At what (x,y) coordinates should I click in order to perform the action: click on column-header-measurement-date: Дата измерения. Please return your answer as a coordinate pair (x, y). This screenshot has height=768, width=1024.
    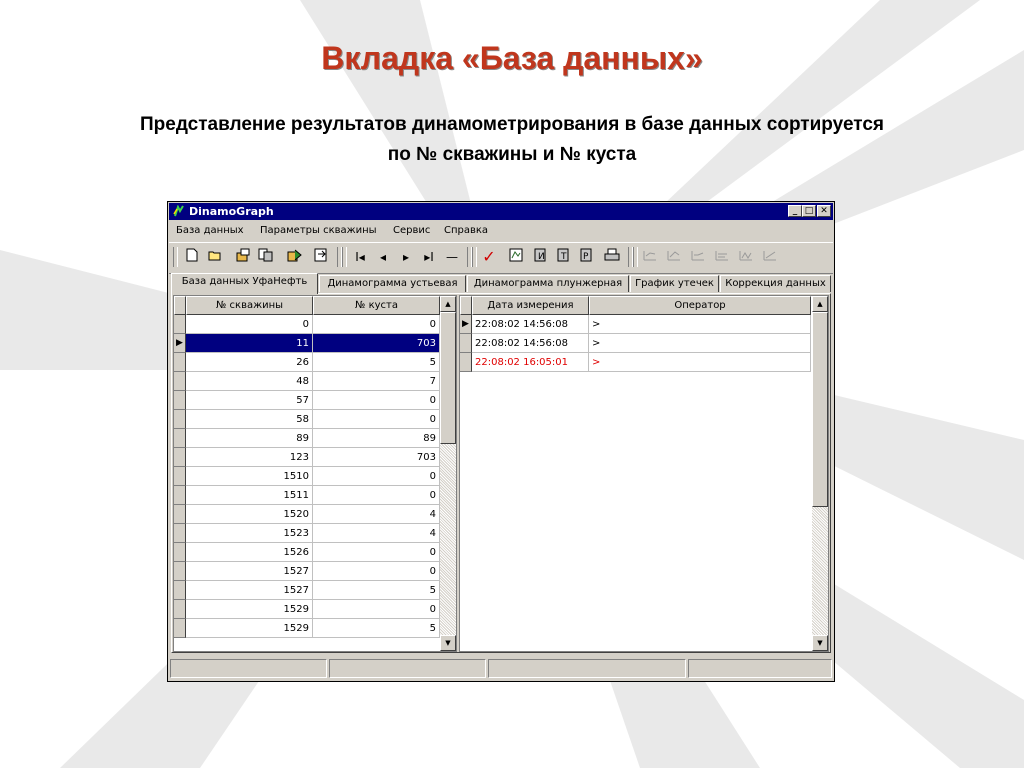
    Looking at the image, I should click on (530, 305).